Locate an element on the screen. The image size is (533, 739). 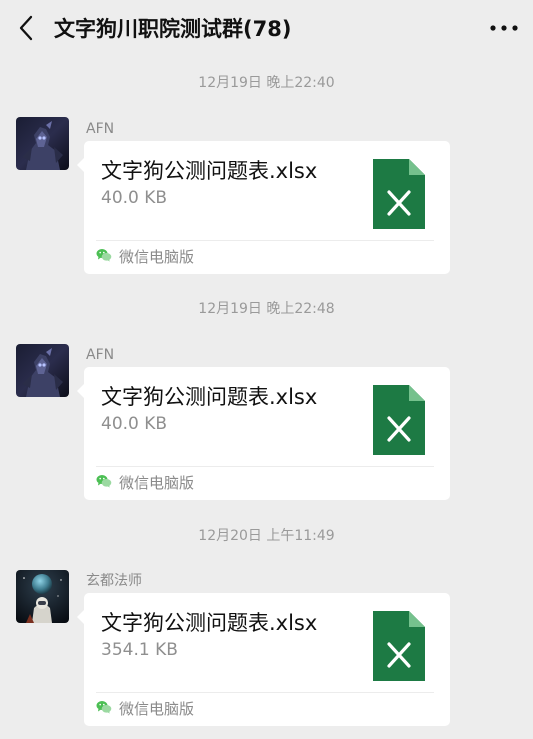
file-size: 354.1 KB is located at coordinates (139, 650).